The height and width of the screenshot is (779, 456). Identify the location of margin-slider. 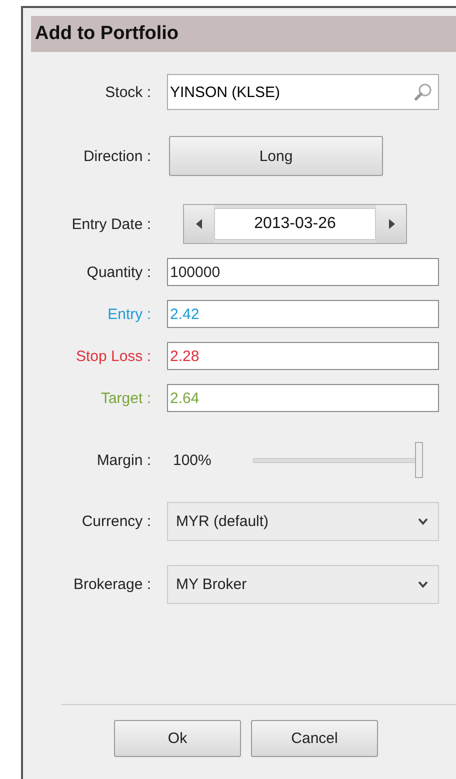
(338, 460).